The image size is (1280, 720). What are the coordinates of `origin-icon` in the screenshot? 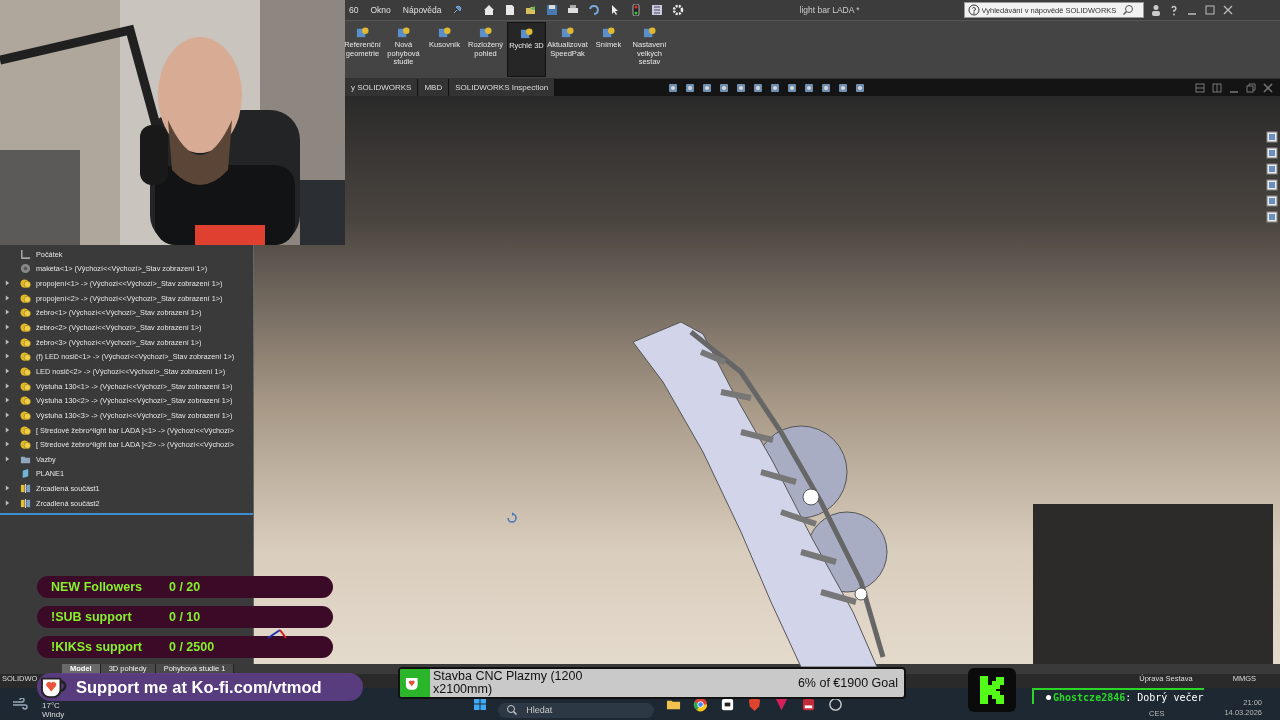 It's located at (25, 254).